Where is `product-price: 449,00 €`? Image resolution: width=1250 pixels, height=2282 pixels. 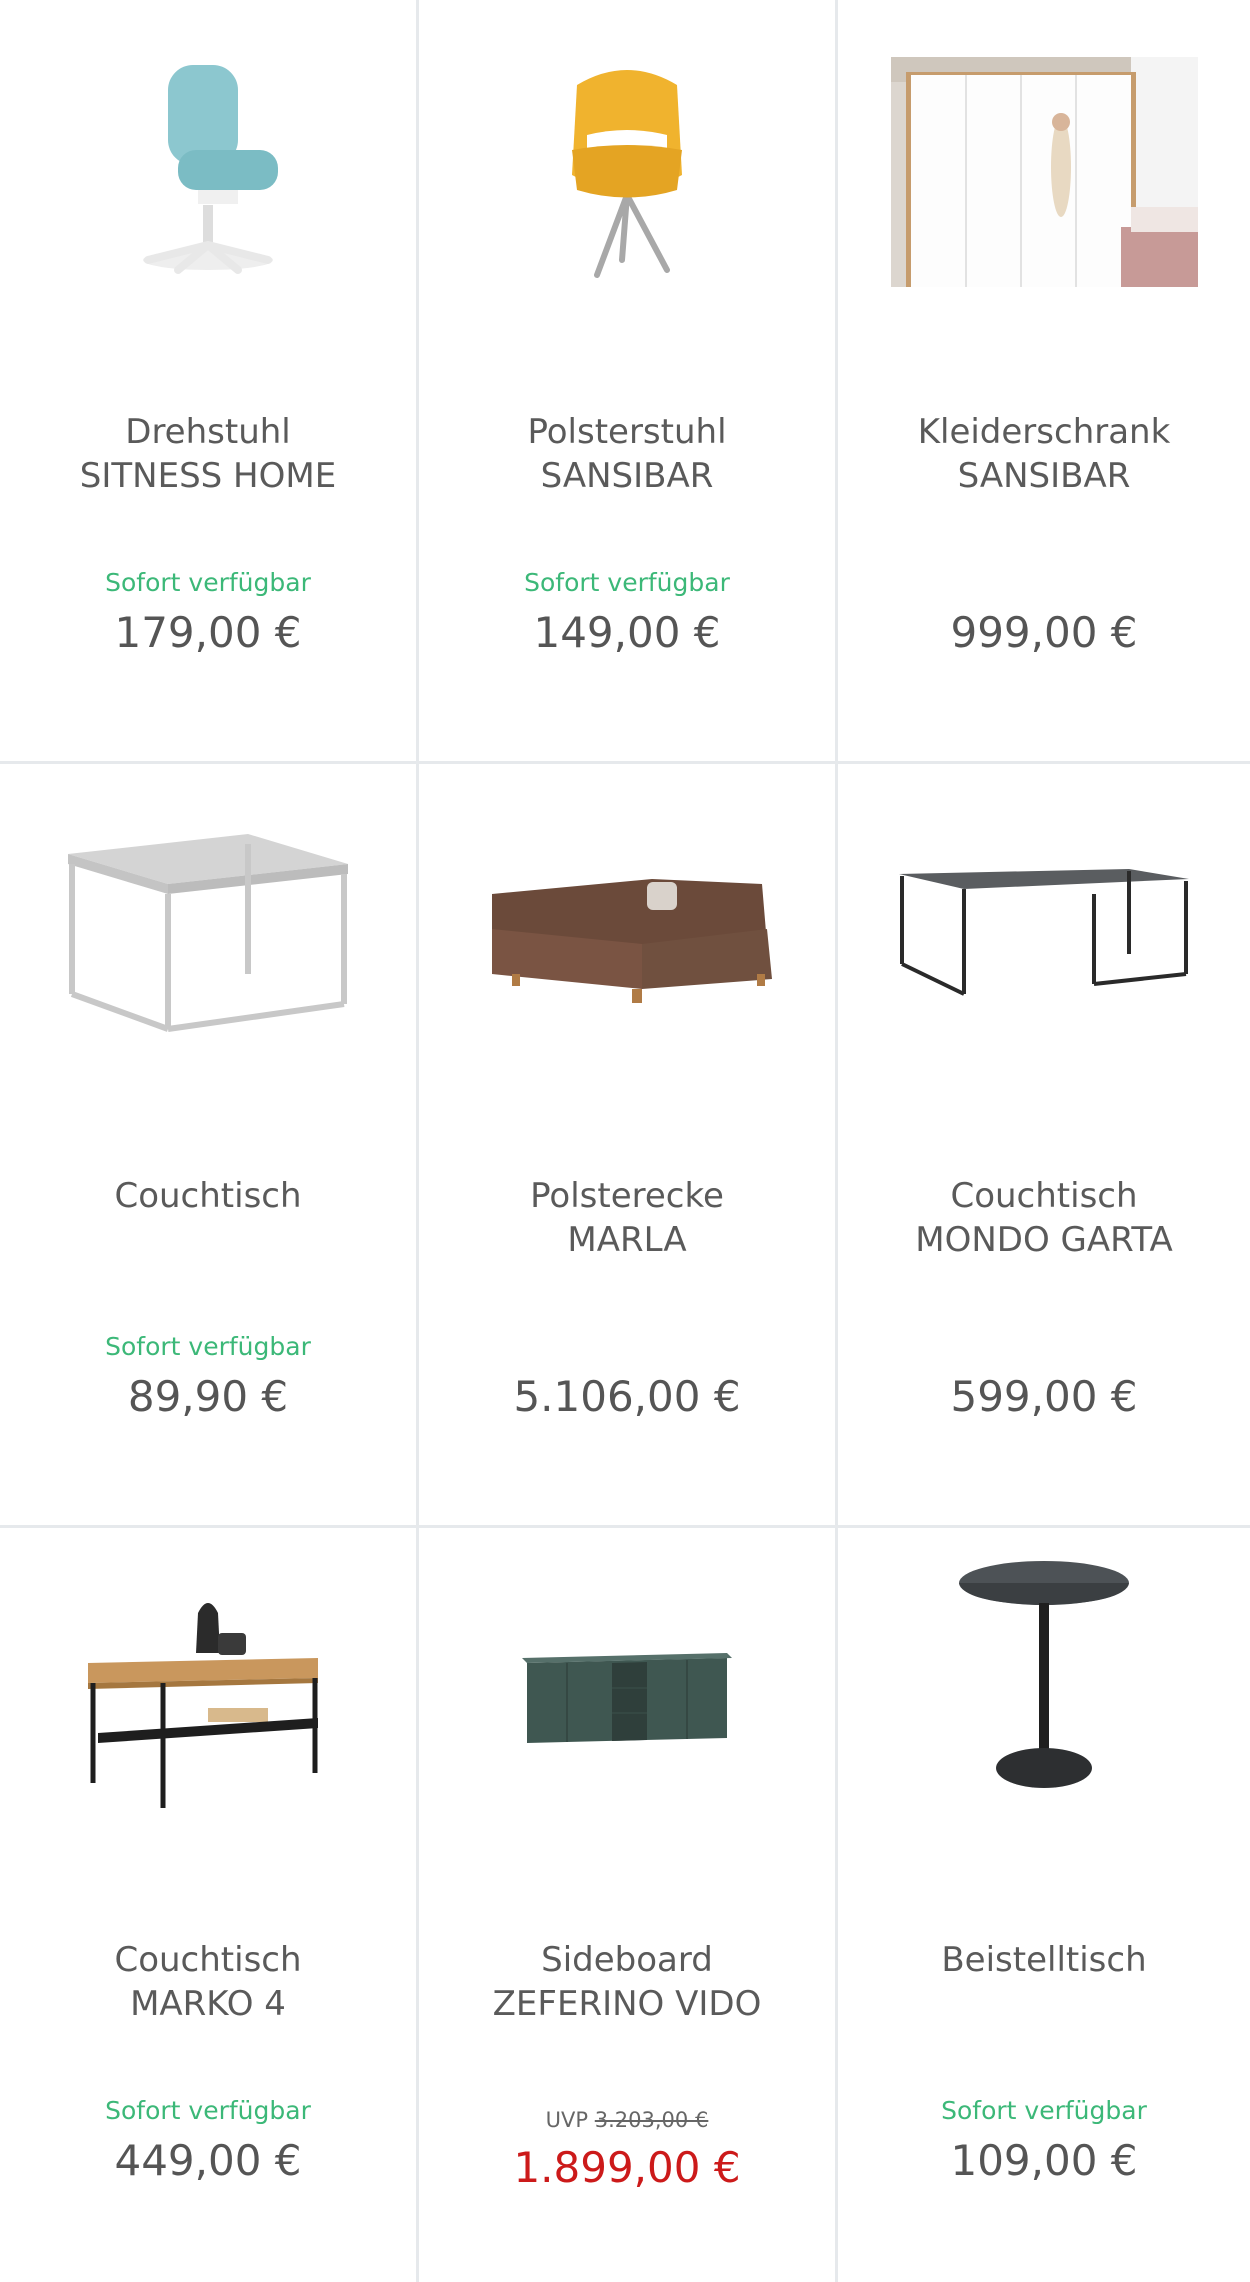
product-price: 449,00 € is located at coordinates (208, 2160).